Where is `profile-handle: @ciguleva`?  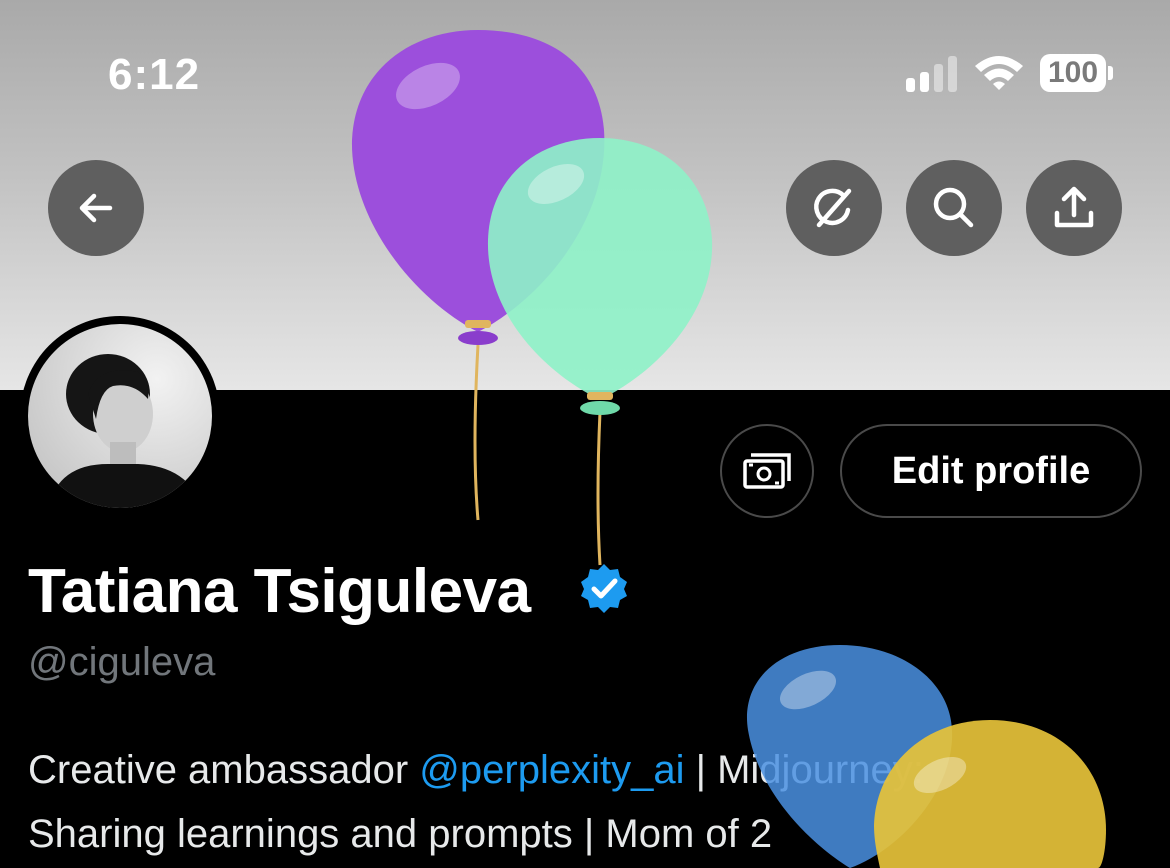 profile-handle: @ciguleva is located at coordinates (122, 662).